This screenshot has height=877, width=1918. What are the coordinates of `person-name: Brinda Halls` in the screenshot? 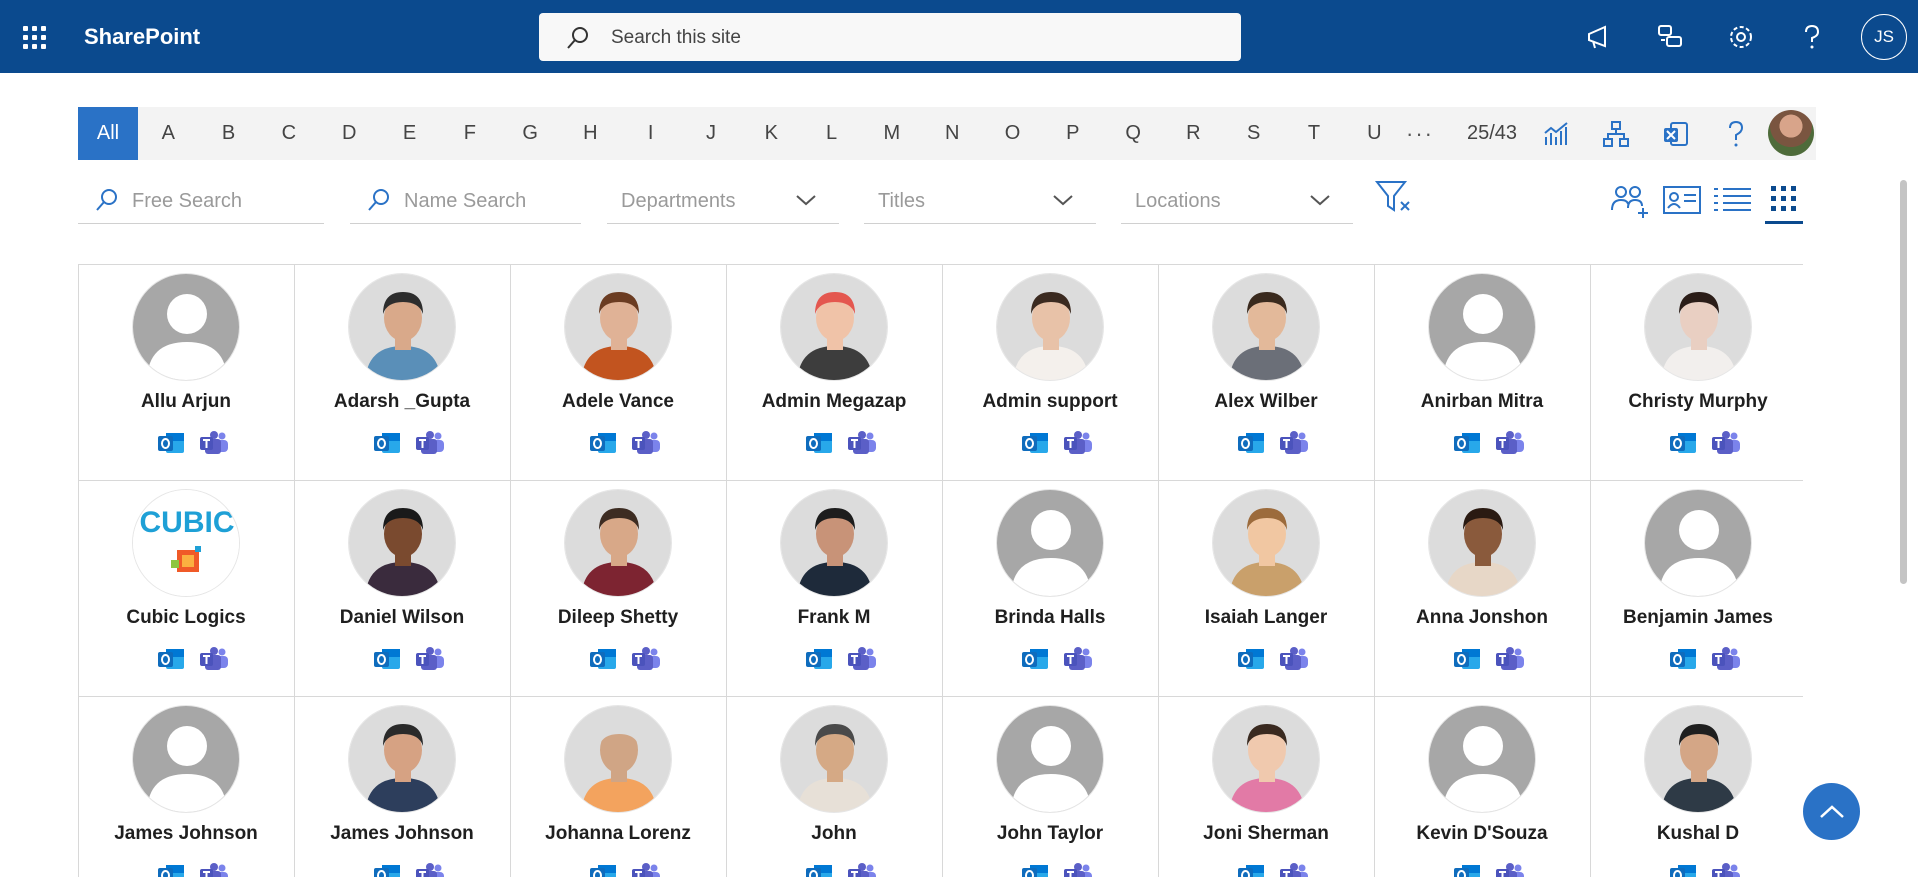 It's located at (1050, 618).